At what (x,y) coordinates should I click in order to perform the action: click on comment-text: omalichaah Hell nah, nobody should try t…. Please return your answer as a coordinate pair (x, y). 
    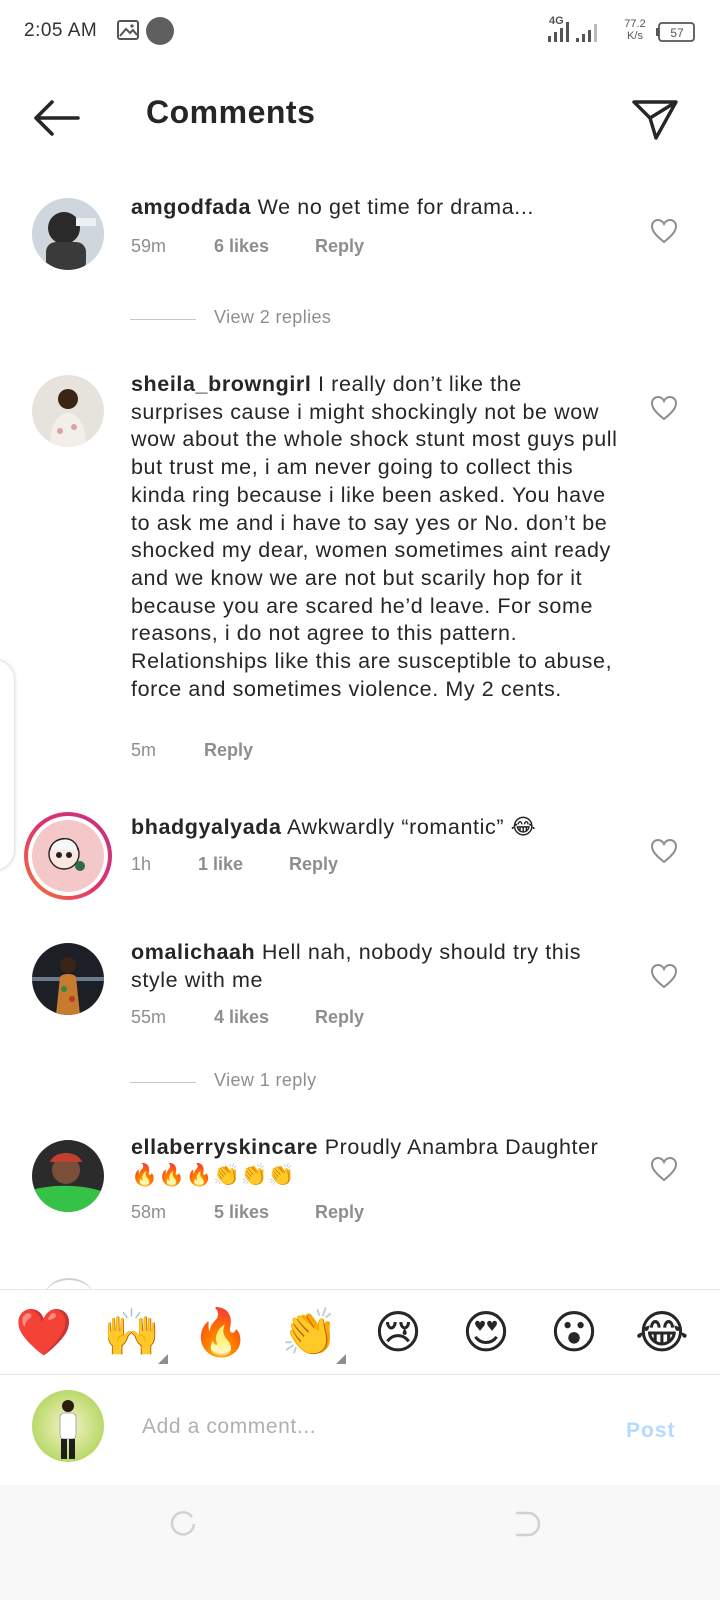
    Looking at the image, I should click on (376, 966).